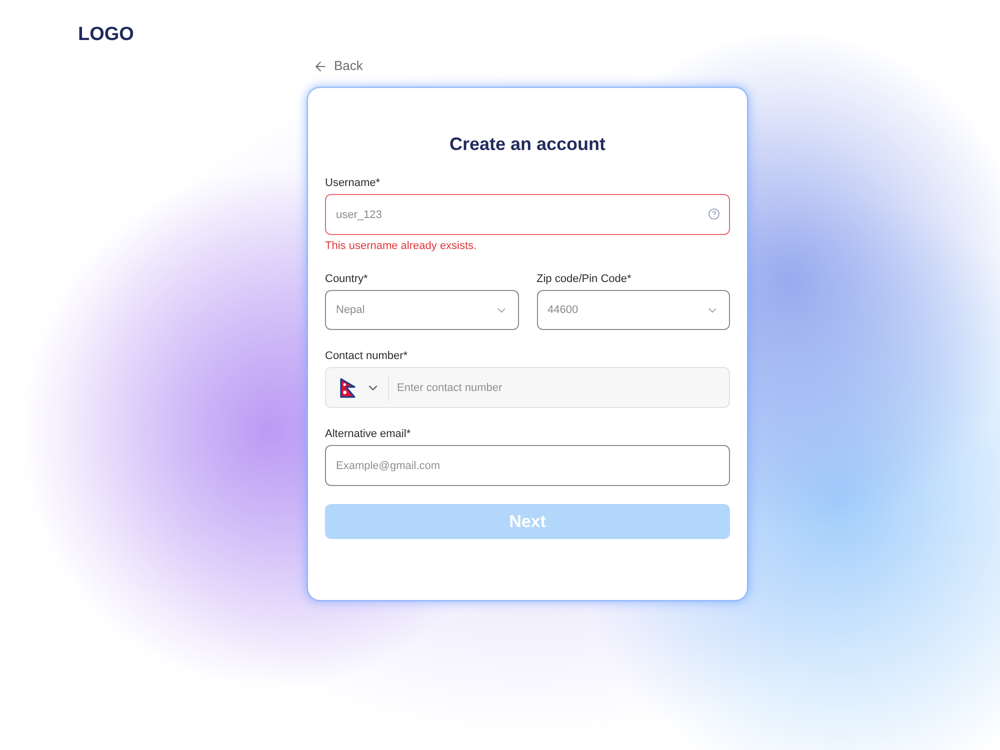 The width and height of the screenshot is (1000, 750). What do you see at coordinates (714, 214) in the screenshot?
I see `help-icon` at bounding box center [714, 214].